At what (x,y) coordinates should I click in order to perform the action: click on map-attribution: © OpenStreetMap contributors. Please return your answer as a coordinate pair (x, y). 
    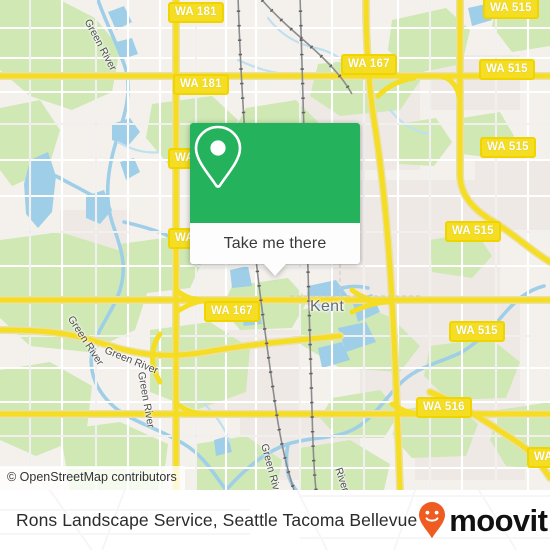
    Looking at the image, I should click on (92, 478).